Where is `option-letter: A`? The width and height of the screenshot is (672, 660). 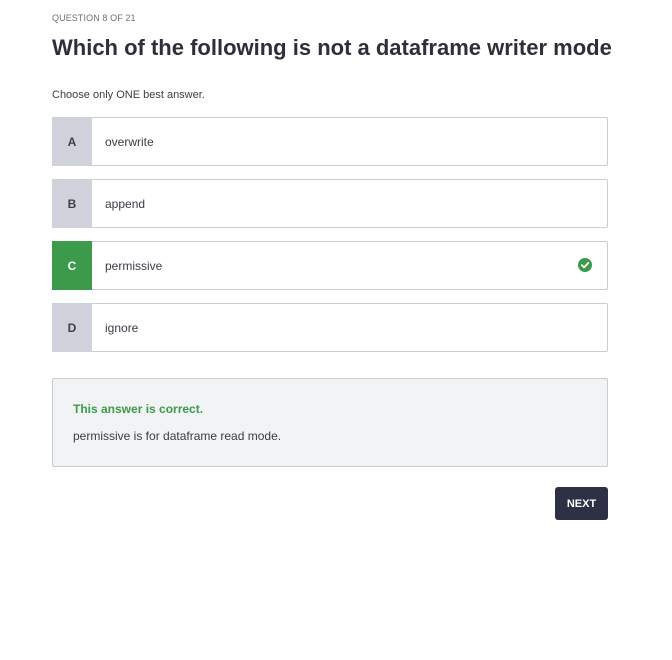
option-letter: A is located at coordinates (72, 141).